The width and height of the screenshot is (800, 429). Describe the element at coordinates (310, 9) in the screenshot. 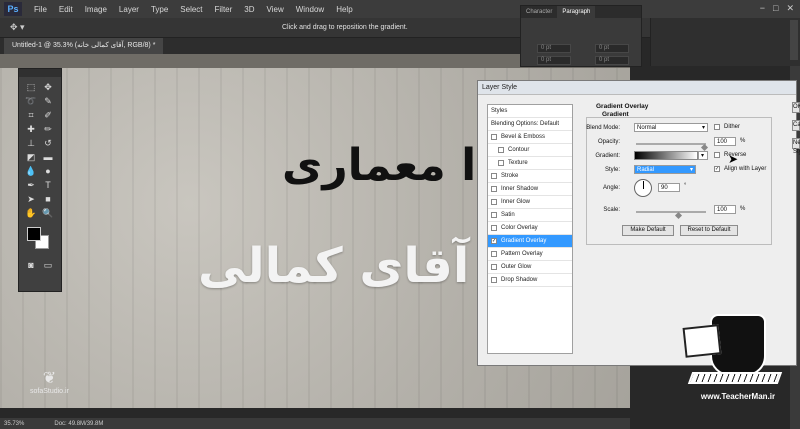

I see `menu-window: Window` at that location.